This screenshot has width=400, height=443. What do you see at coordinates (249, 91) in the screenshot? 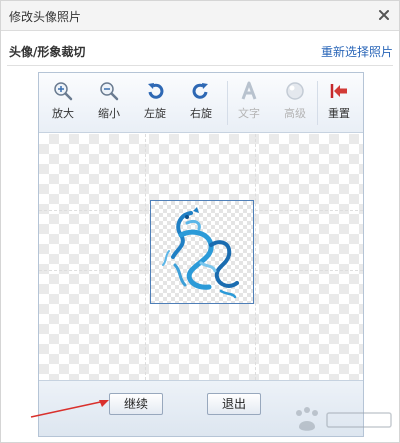
I see `text-icon` at bounding box center [249, 91].